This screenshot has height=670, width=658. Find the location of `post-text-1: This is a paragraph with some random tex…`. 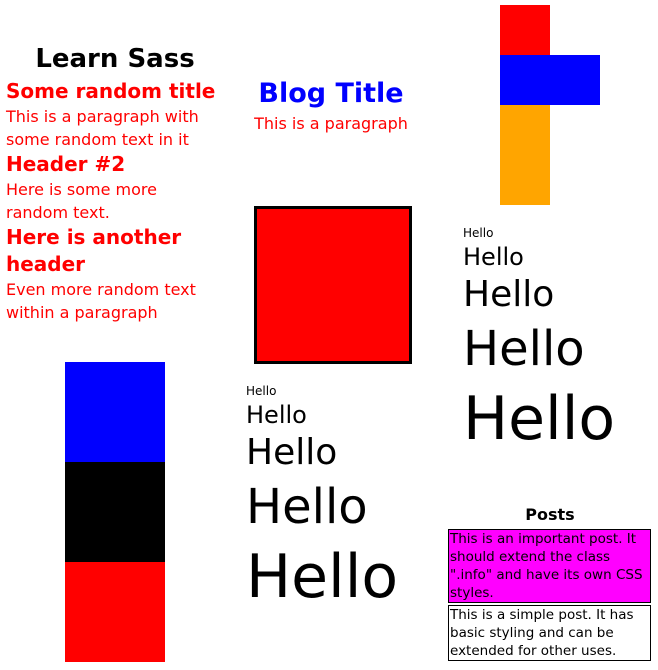

post-text-1: This is a paragraph with some random tex… is located at coordinates (102, 128).